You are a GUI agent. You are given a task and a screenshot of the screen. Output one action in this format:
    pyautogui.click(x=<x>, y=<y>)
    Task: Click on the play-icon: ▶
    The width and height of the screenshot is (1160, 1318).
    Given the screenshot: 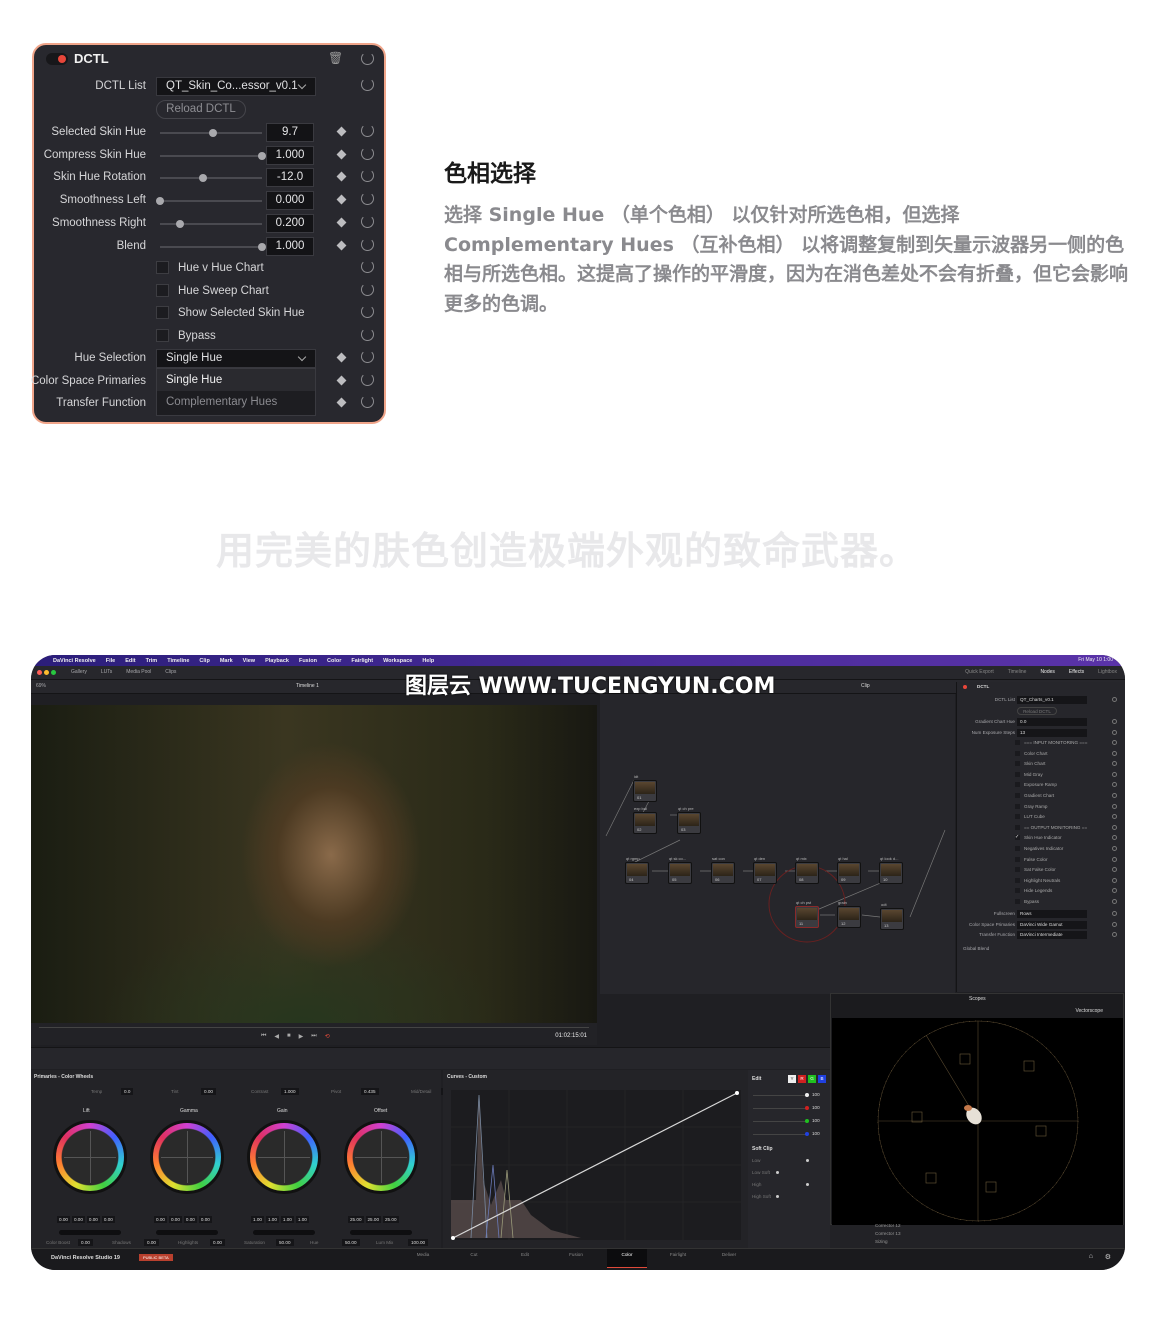 What is the action you would take?
    pyautogui.click(x=301, y=1036)
    